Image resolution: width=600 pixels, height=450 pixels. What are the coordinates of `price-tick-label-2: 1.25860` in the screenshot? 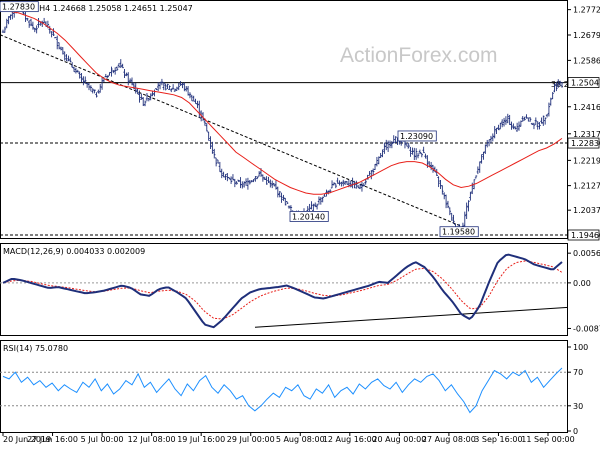 It's located at (586, 60).